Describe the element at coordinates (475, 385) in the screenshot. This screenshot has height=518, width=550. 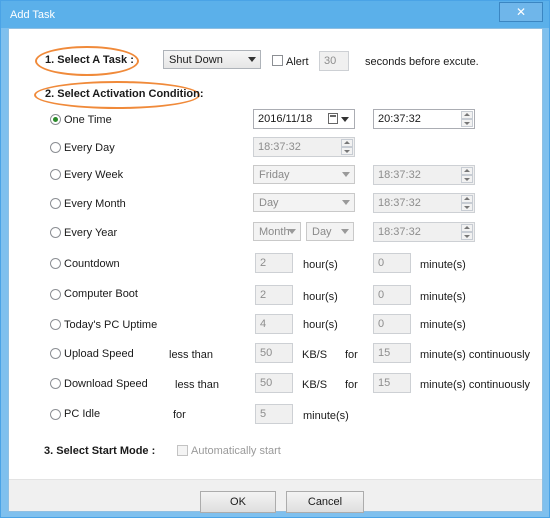
I see `download-suffix: minute(s) continuously` at that location.